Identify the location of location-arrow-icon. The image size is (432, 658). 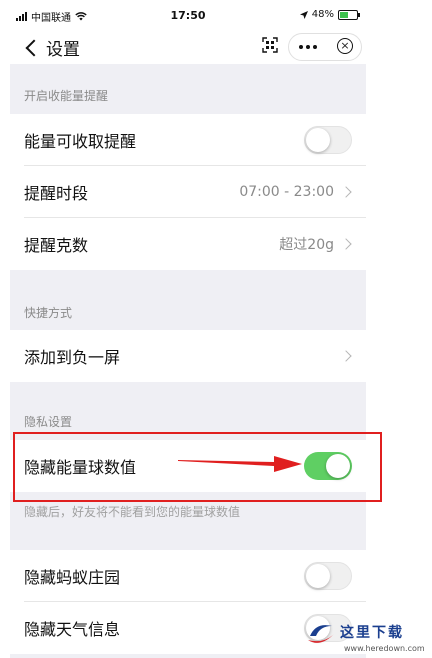
(303, 14).